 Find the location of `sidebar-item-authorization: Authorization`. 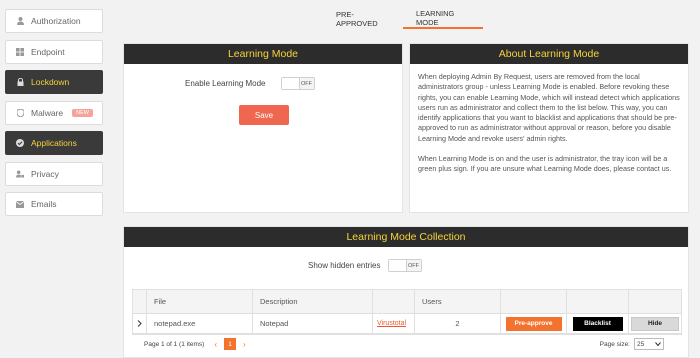

sidebar-item-authorization: Authorization is located at coordinates (54, 21).